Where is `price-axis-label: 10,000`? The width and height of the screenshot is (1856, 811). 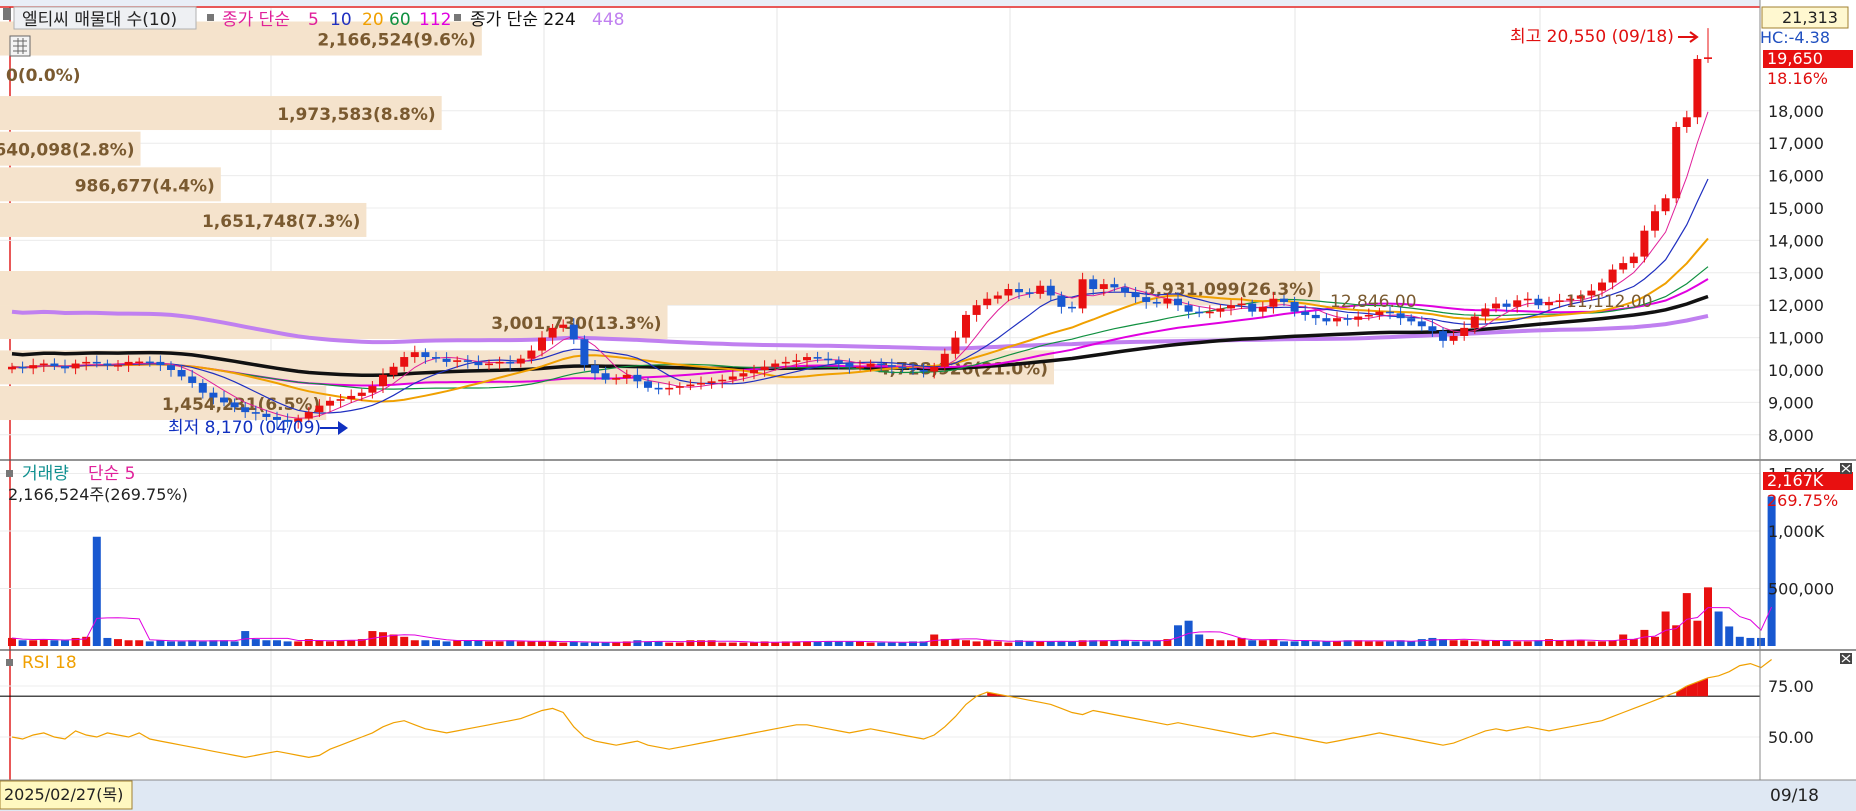
price-axis-label: 10,000 is located at coordinates (1796, 370).